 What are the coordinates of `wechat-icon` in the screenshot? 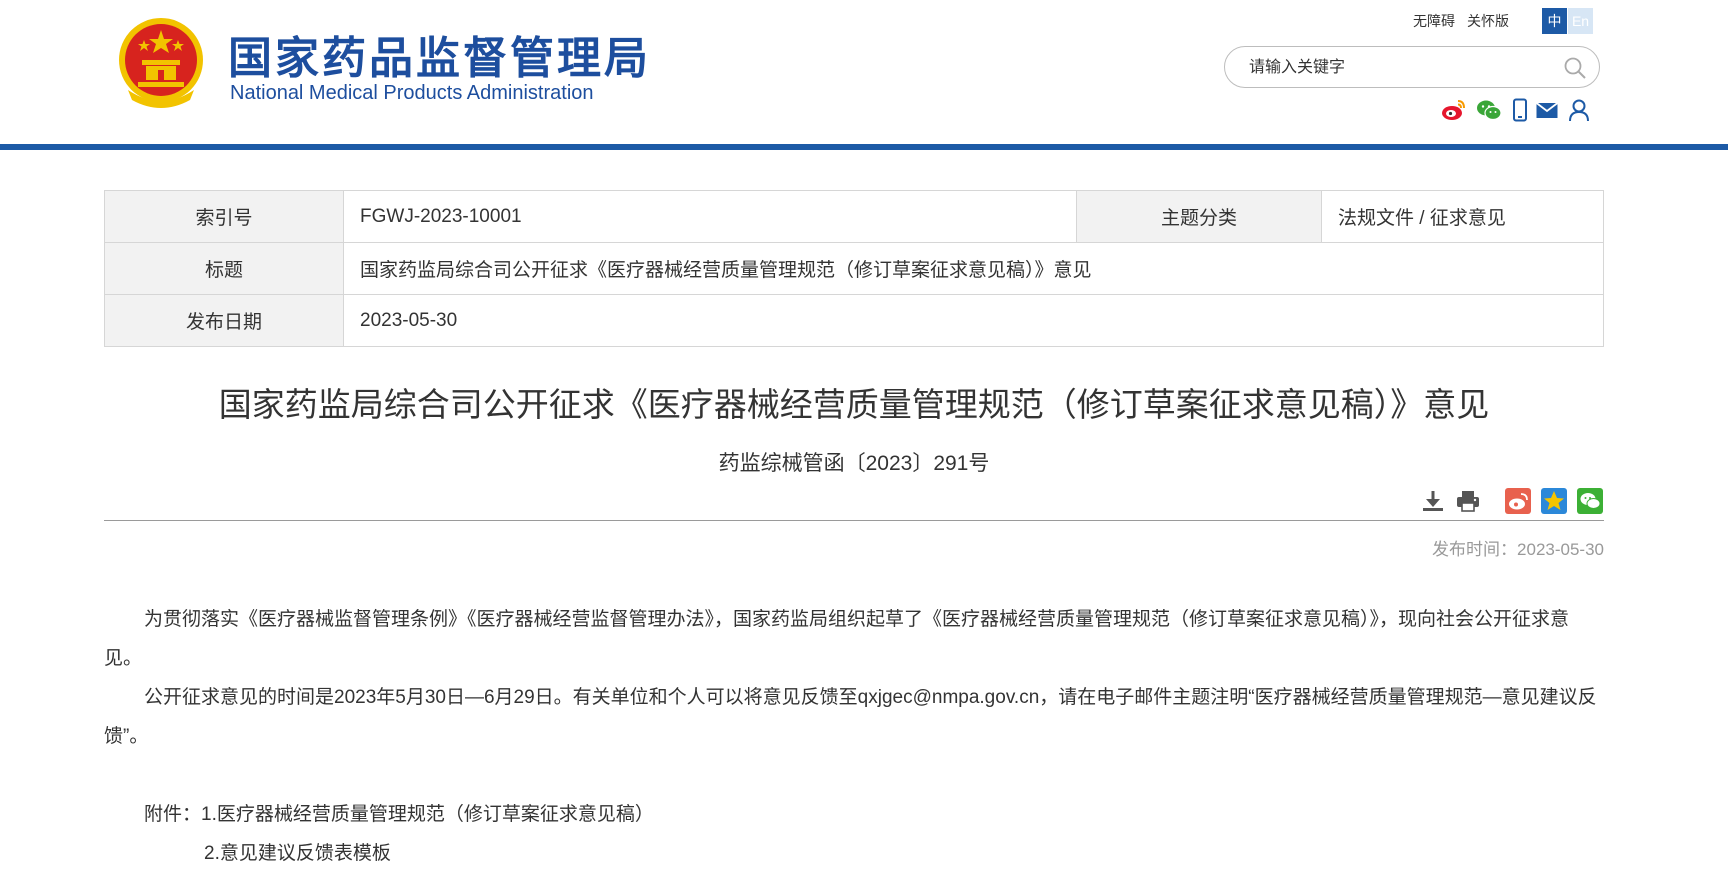 It's located at (1489, 110).